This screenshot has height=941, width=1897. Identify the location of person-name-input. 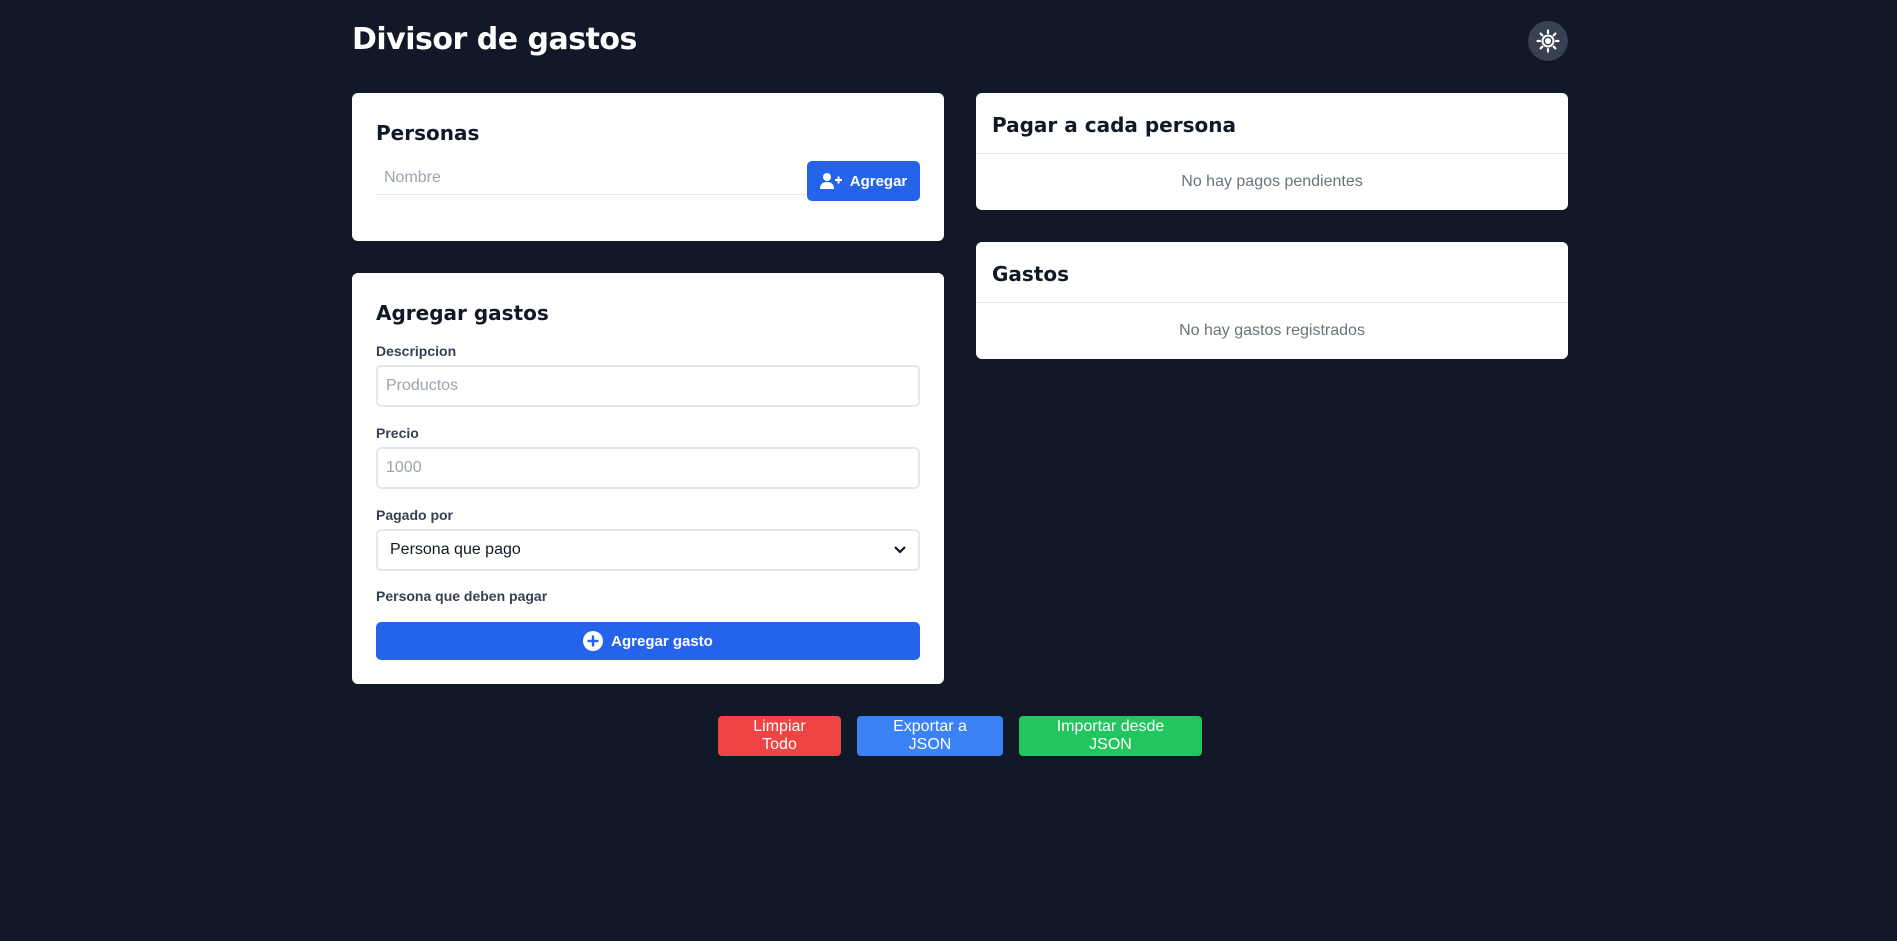
(591, 178).